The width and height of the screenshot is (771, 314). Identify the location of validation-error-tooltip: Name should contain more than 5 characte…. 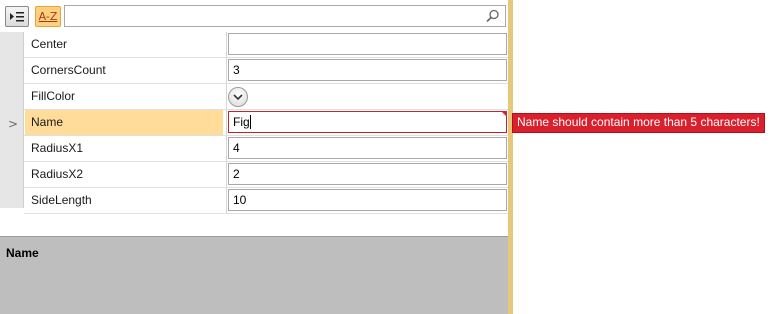
(638, 123).